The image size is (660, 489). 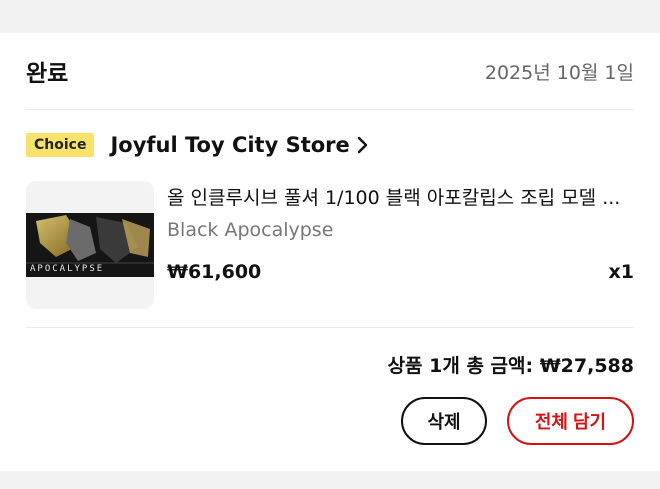 I want to click on choice-badge: Choice, so click(x=60, y=145).